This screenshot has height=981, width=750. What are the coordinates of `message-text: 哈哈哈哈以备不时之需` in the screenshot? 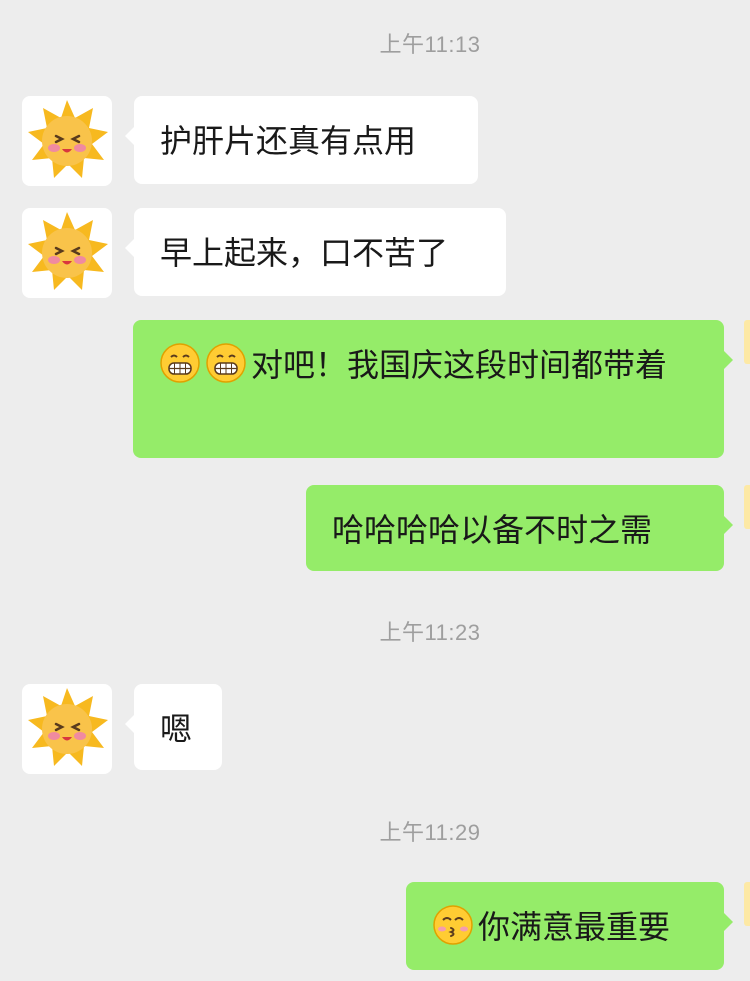 It's located at (492, 530).